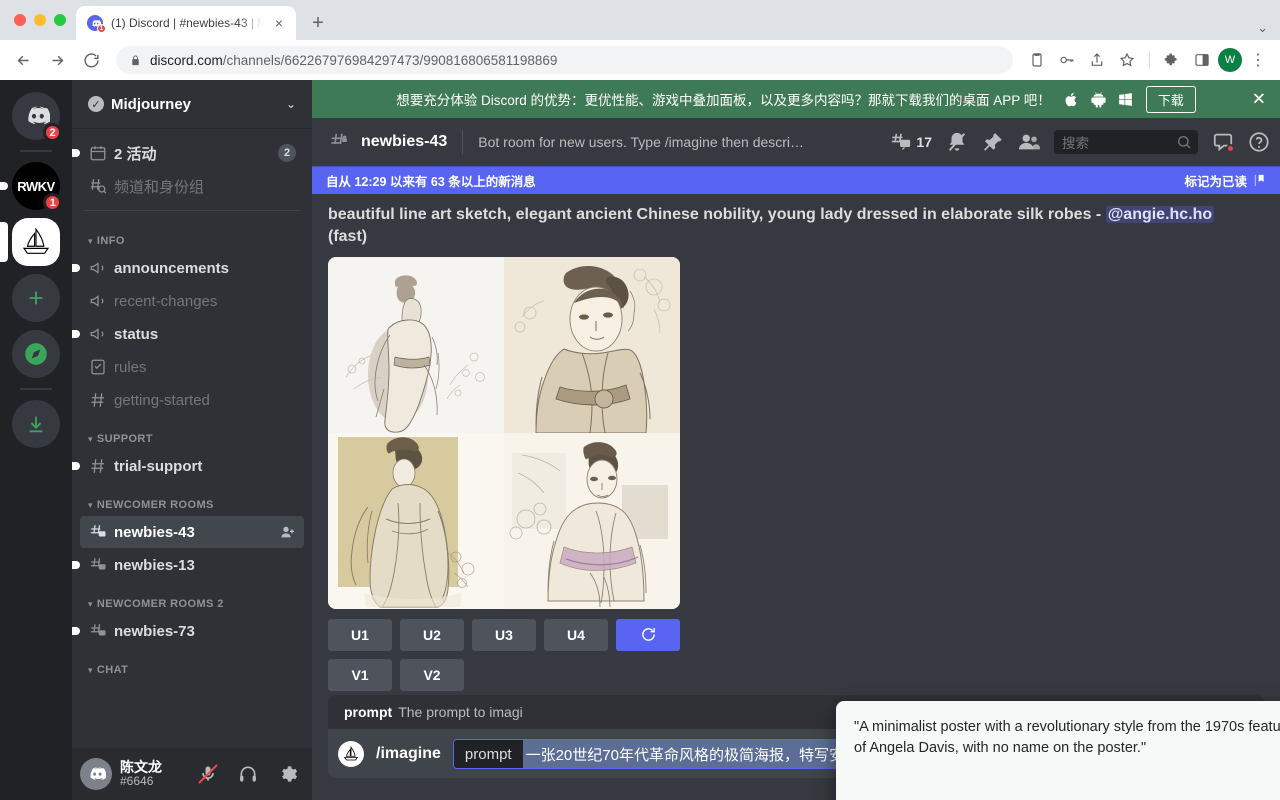 The image size is (1280, 800). I want to click on upscale-u4-button: U4, so click(576, 634).